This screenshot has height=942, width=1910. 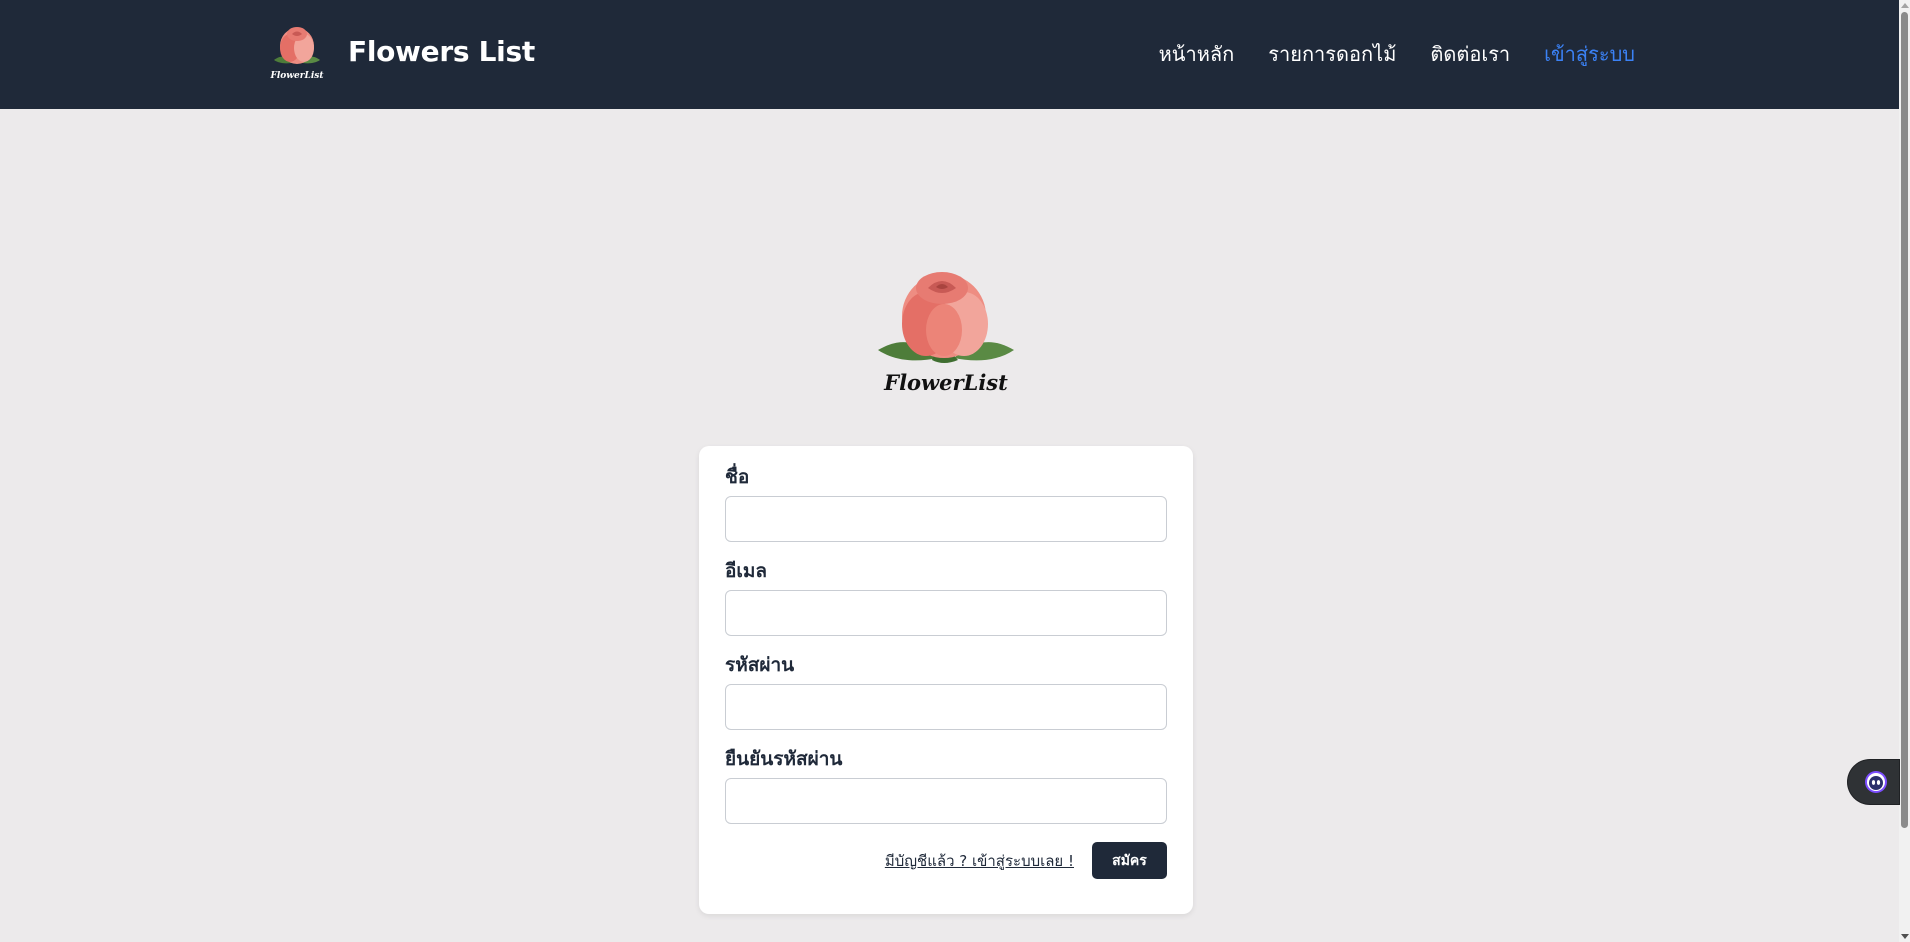 I want to click on nav-link-login: เข้าสู่ระบบ, so click(x=1589, y=54).